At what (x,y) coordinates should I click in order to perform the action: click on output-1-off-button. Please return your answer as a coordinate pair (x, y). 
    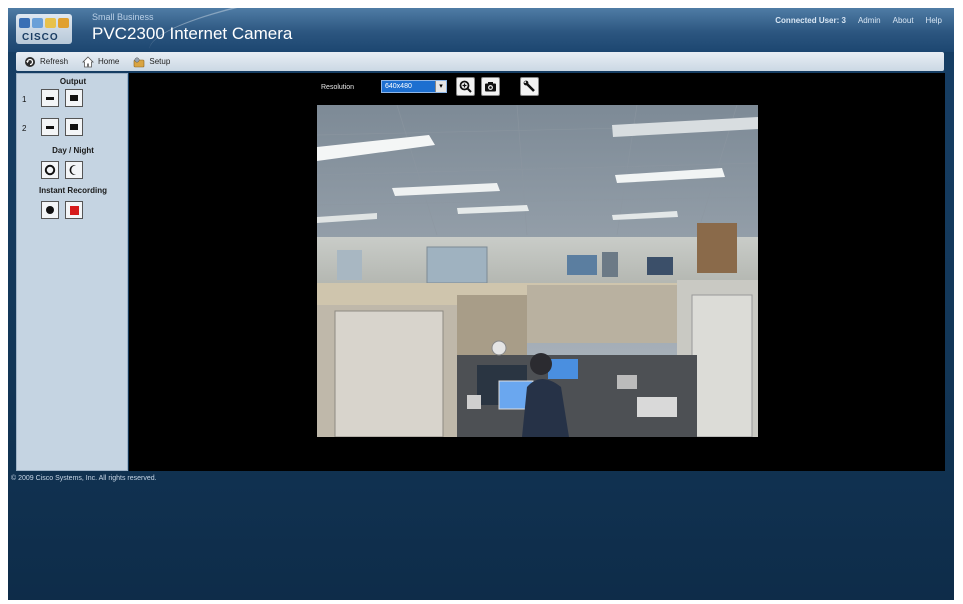
    Looking at the image, I should click on (50, 98).